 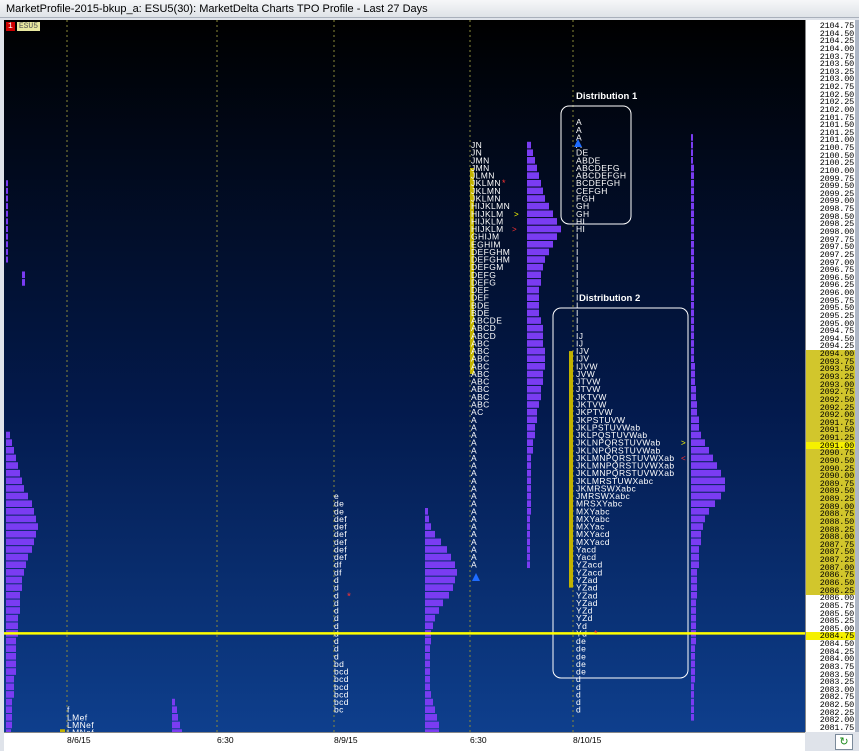 I want to click on symbol-tag: 1 ESU5, so click(x=23, y=26).